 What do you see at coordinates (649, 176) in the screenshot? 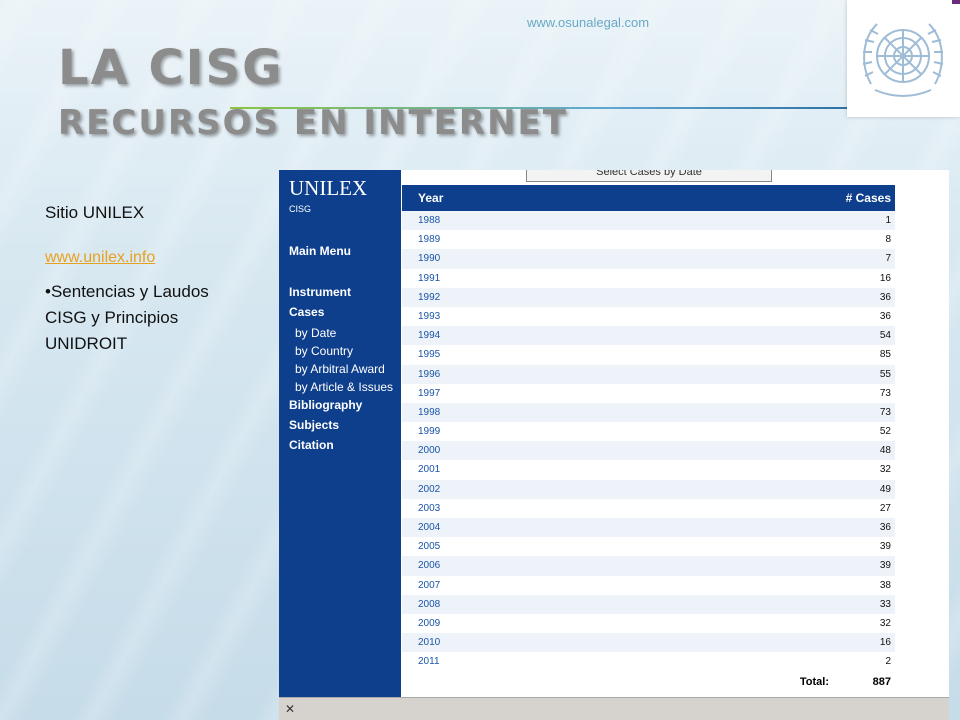
I see `select-cases-button: Select Cases by Date` at bounding box center [649, 176].